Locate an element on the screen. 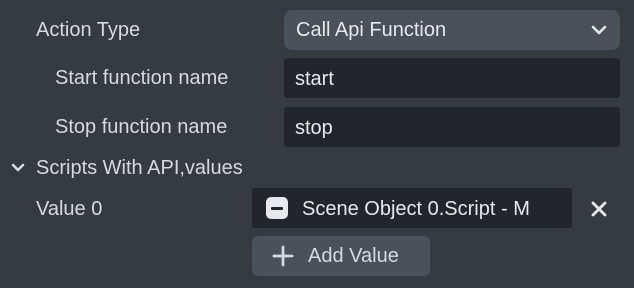 This screenshot has height=288, width=634. action-type-dropdown: Call Api Function is located at coordinates (452, 30).